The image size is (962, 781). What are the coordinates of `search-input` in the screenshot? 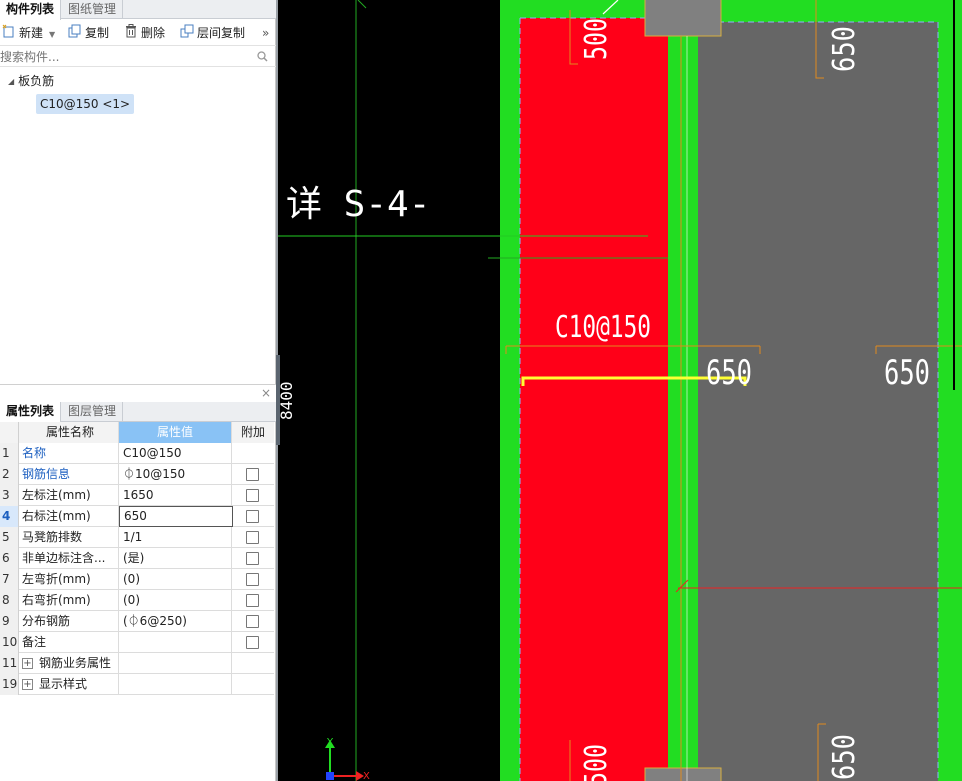 It's located at (125, 56).